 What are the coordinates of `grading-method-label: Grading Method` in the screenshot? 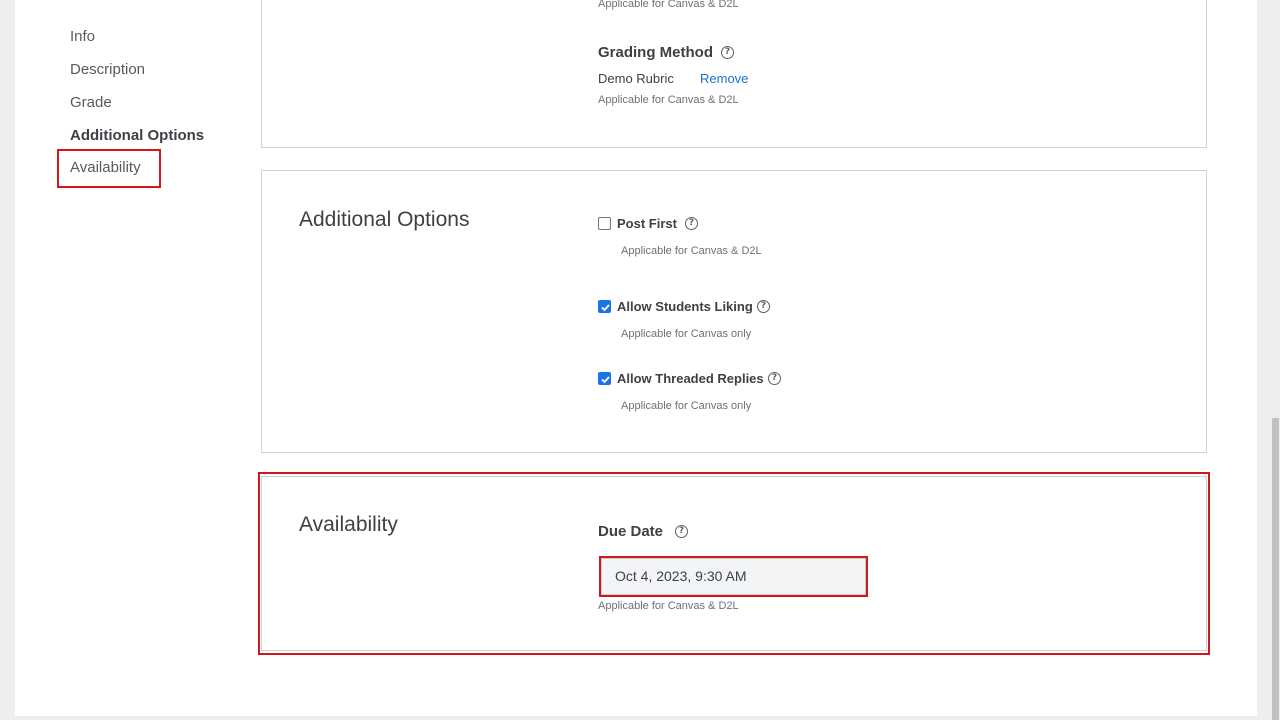 It's located at (655, 52).